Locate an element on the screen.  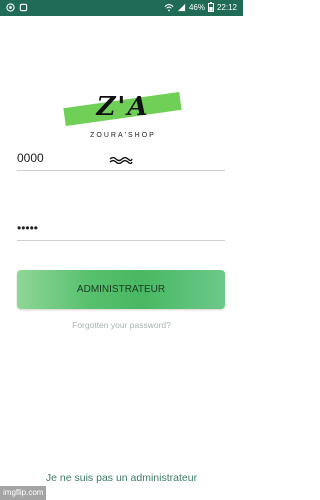
whatsapp-icon is located at coordinates (10, 7).